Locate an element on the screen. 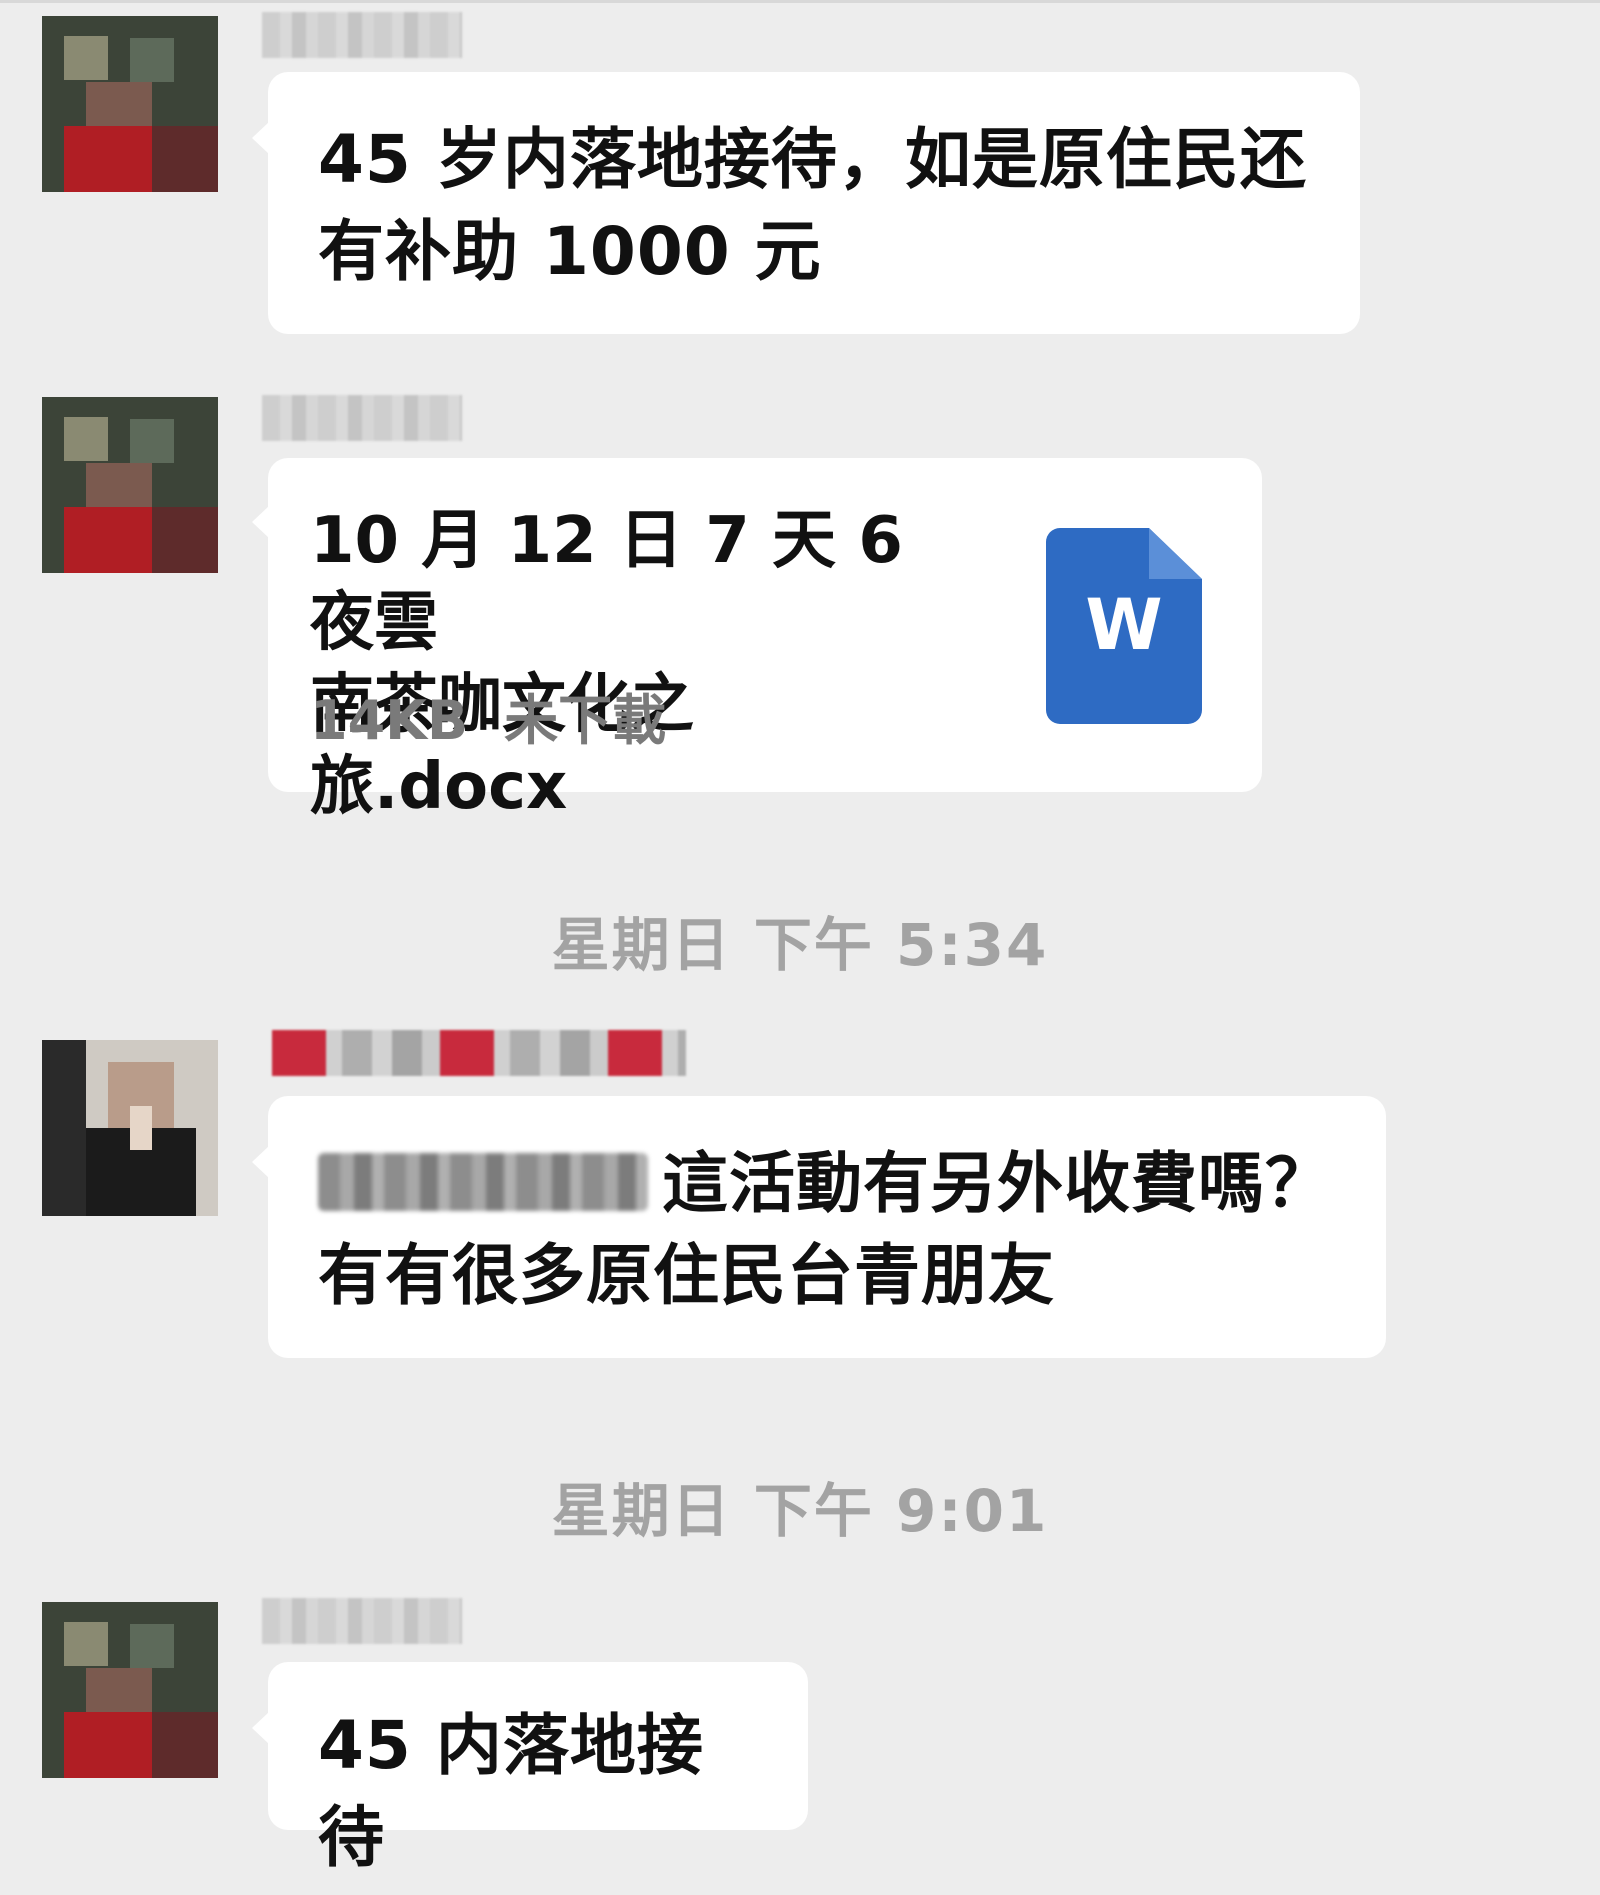 This screenshot has width=1600, height=1895. message-bubble: 45 岁内落地接待，如是原住民还 有补助 1000 元 is located at coordinates (806, 203).